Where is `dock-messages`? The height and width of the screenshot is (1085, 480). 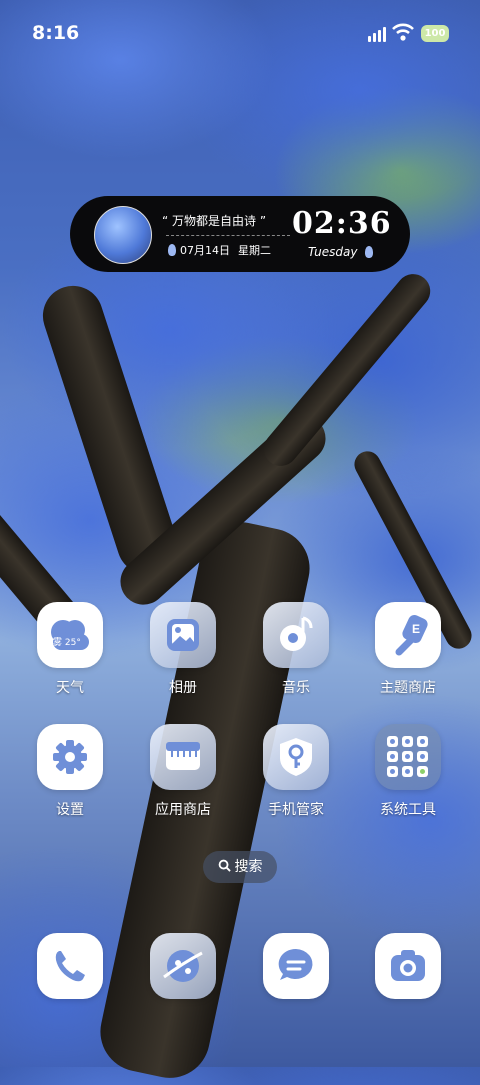
dock-messages is located at coordinates (296, 966).